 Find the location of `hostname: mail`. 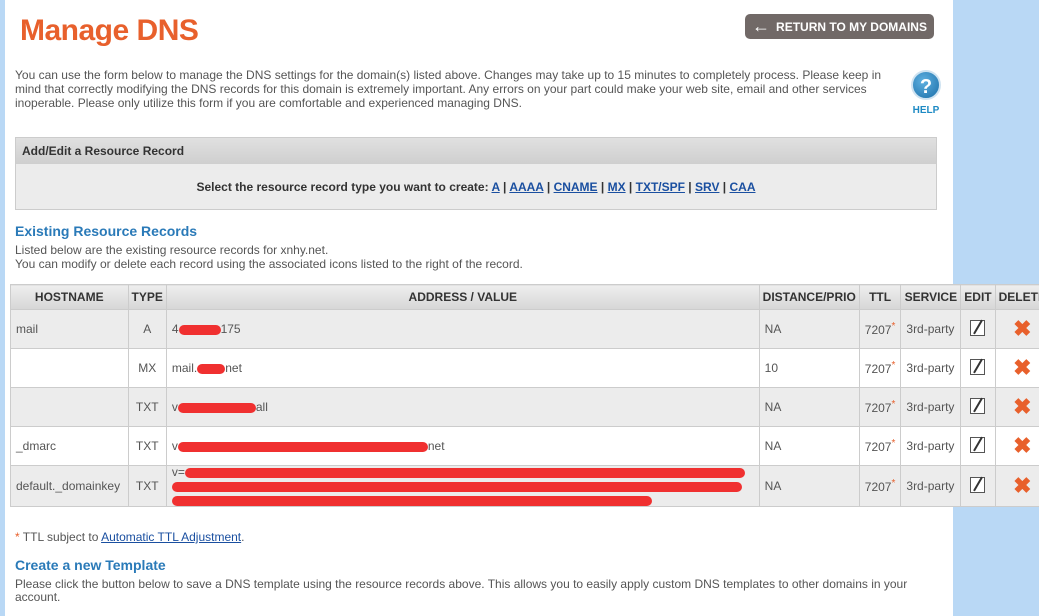

hostname: mail is located at coordinates (69, 329).